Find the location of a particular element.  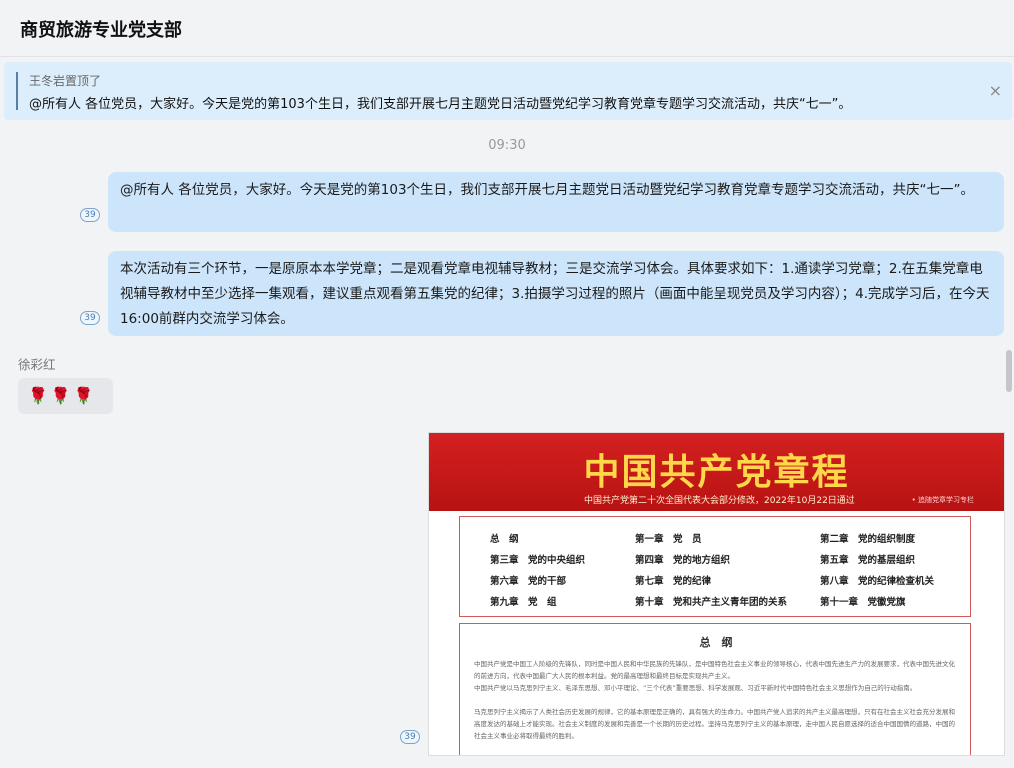

toc-item: 第一章 党 员 is located at coordinates (668, 539).